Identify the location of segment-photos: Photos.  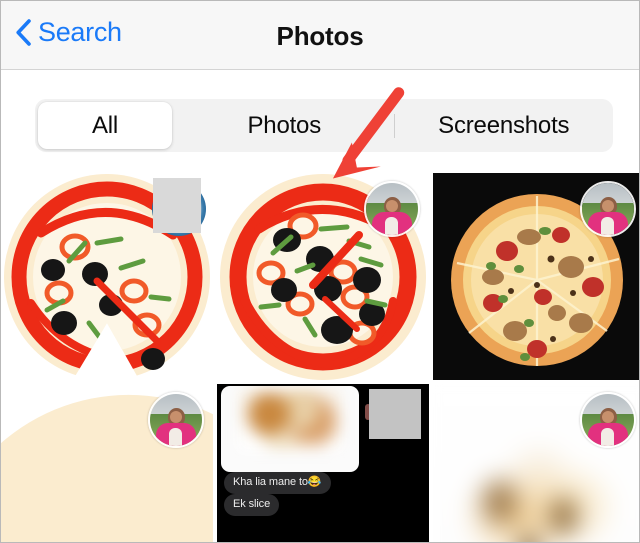
(284, 125).